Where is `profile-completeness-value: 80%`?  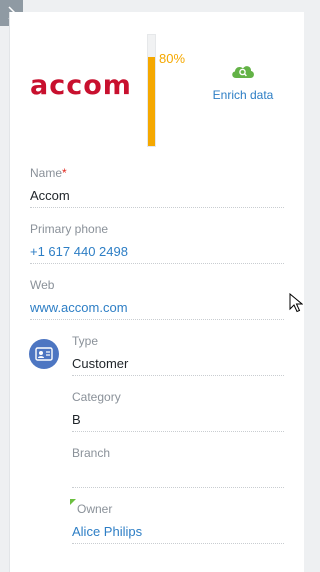
profile-completeness-value: 80% is located at coordinates (172, 58).